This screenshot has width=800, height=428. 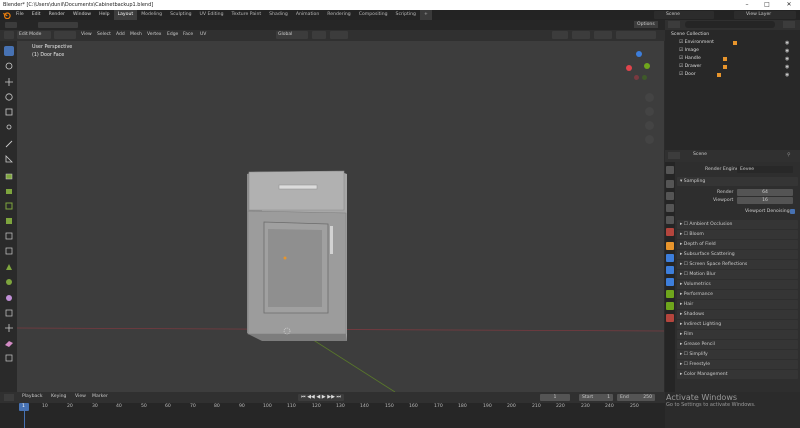 I want to click on tab-sculpting: Sculpting, so click(x=180, y=15).